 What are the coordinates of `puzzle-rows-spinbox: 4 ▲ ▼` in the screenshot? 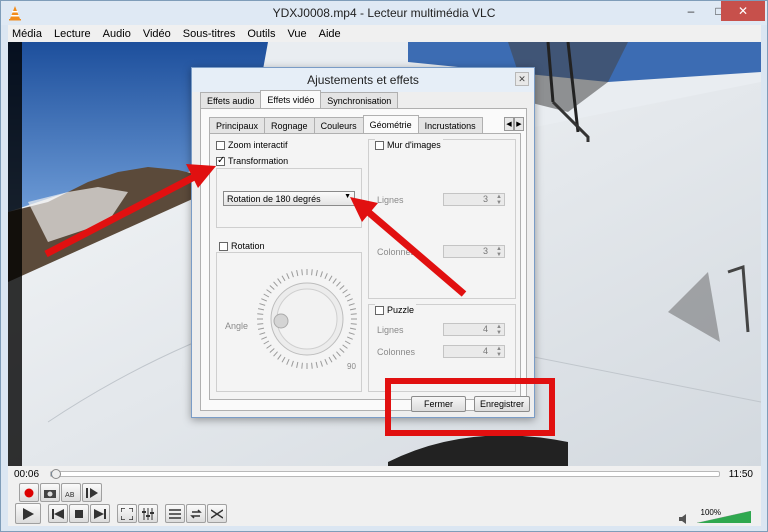 It's located at (474, 329).